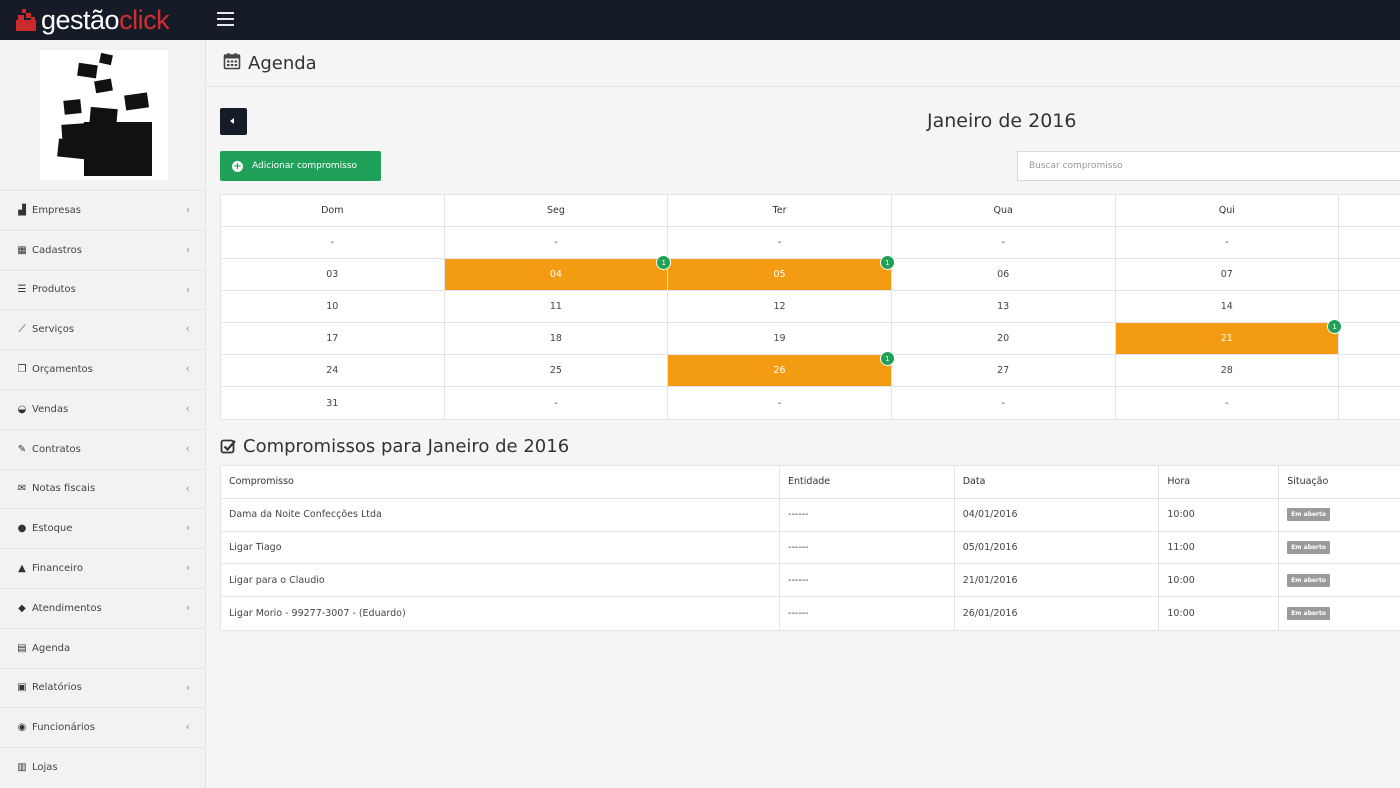 The width and height of the screenshot is (1400, 788). Describe the element at coordinates (105, 20) in the screenshot. I see `logo-text: gestãoclick` at that location.